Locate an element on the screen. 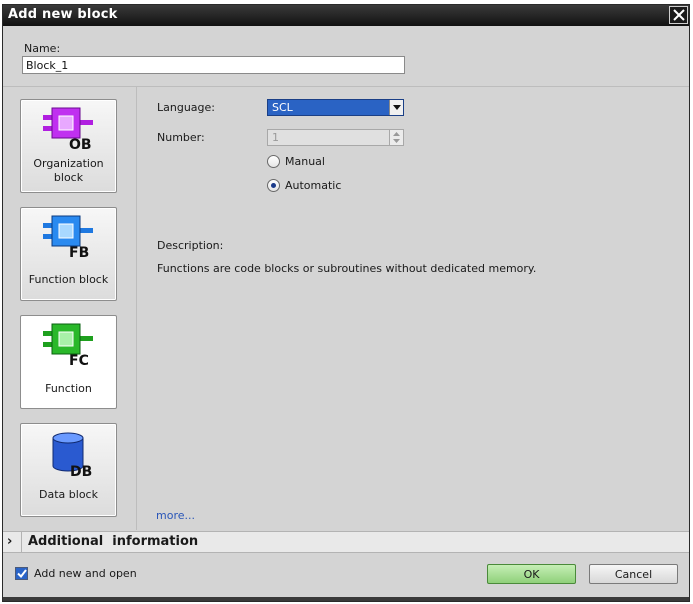  chevron-right-icon: › is located at coordinates (9, 541).